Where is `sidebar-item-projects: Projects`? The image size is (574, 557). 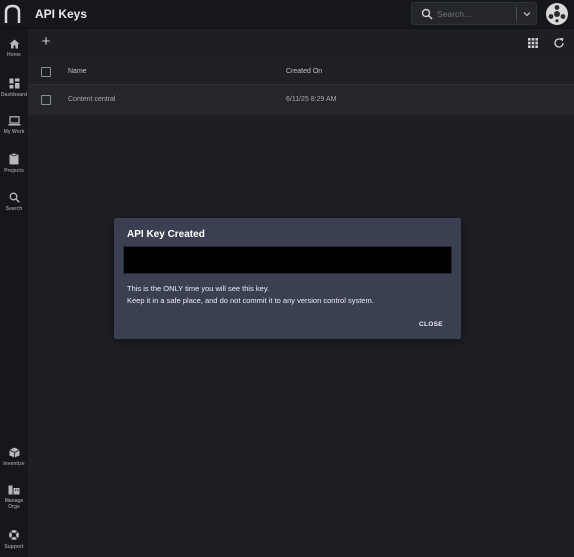 sidebar-item-projects: Projects is located at coordinates (14, 163).